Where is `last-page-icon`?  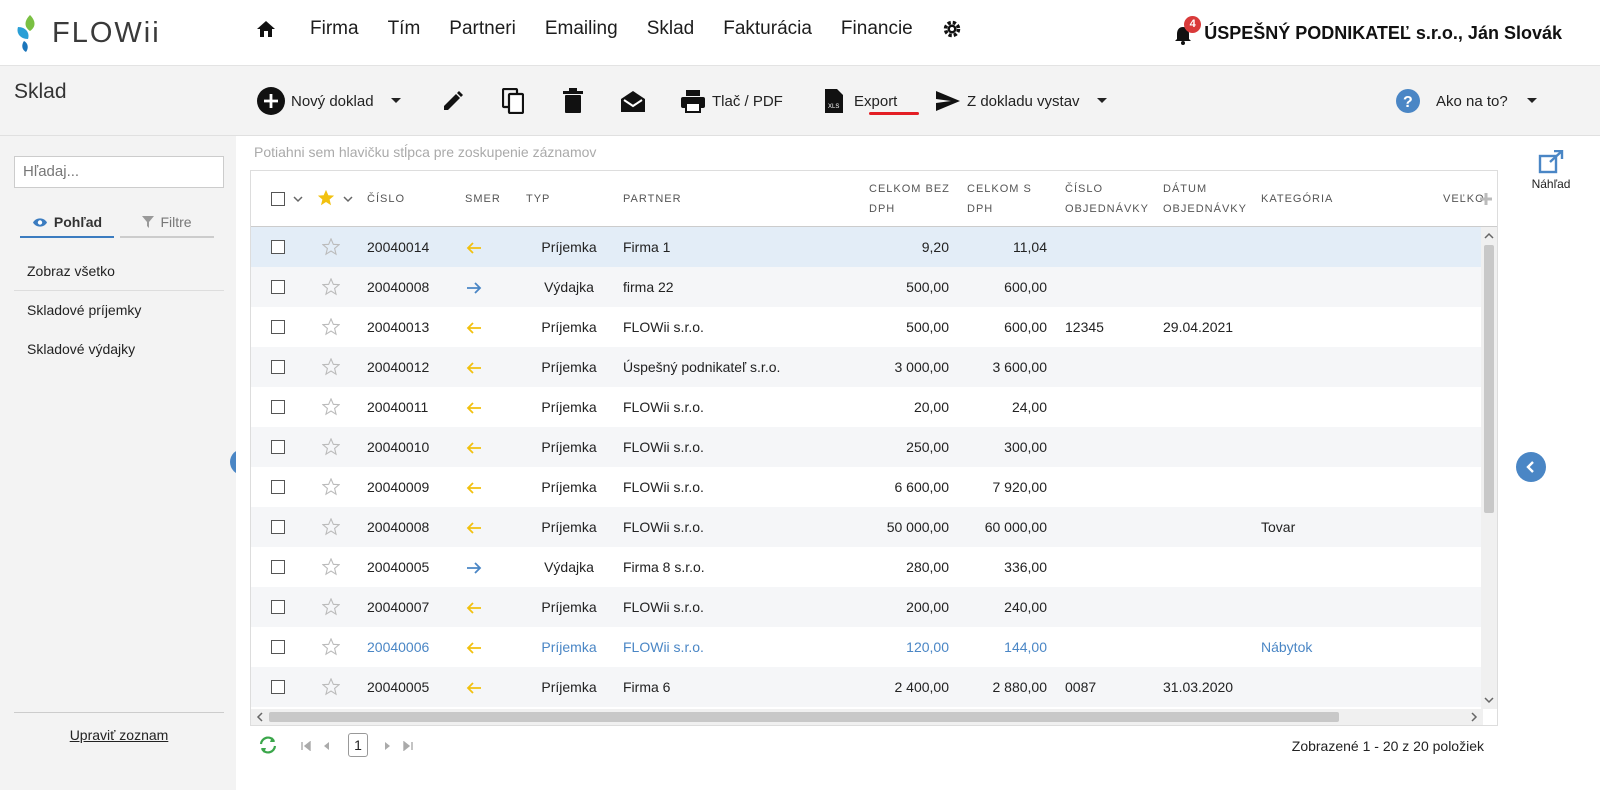 last-page-icon is located at coordinates (408, 746).